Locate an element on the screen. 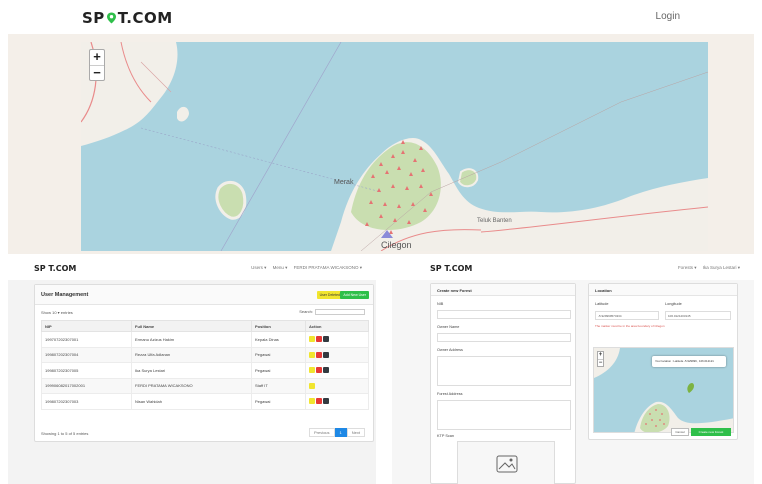  table-info: Showing 1 to 5 of 5 entries is located at coordinates (65, 433).